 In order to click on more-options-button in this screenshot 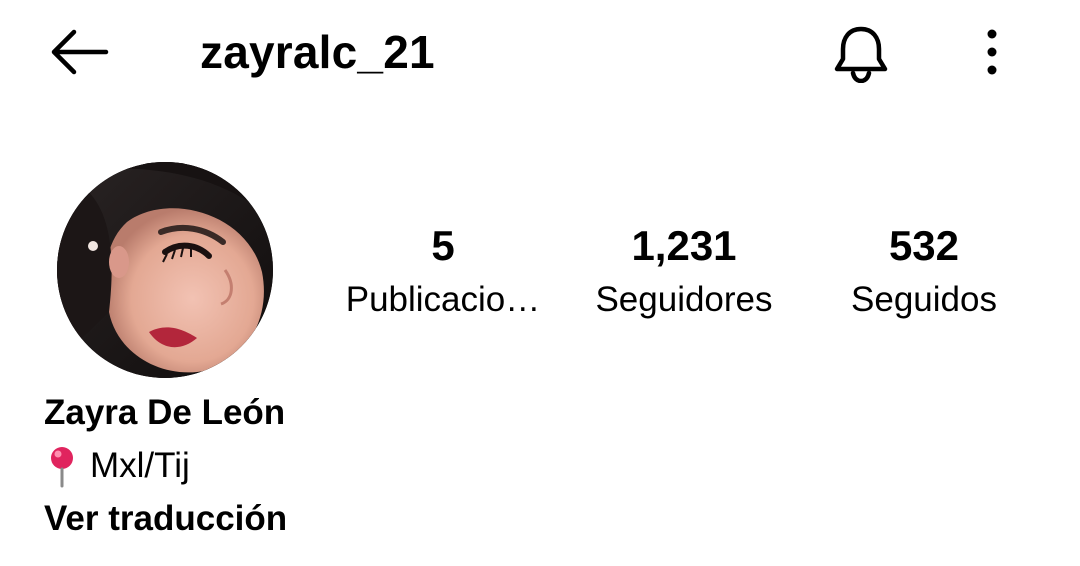, I will do `click(992, 52)`.